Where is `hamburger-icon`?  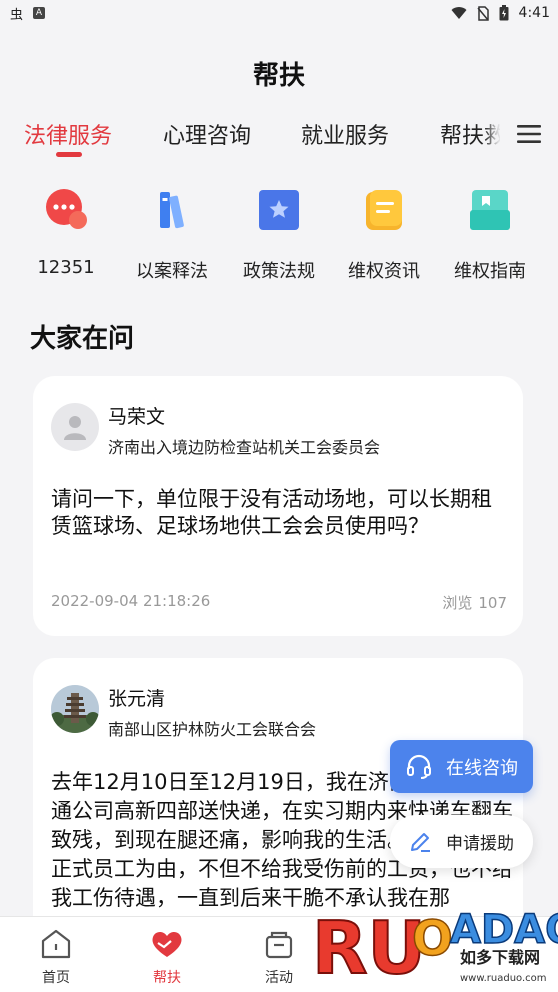 hamburger-icon is located at coordinates (529, 134).